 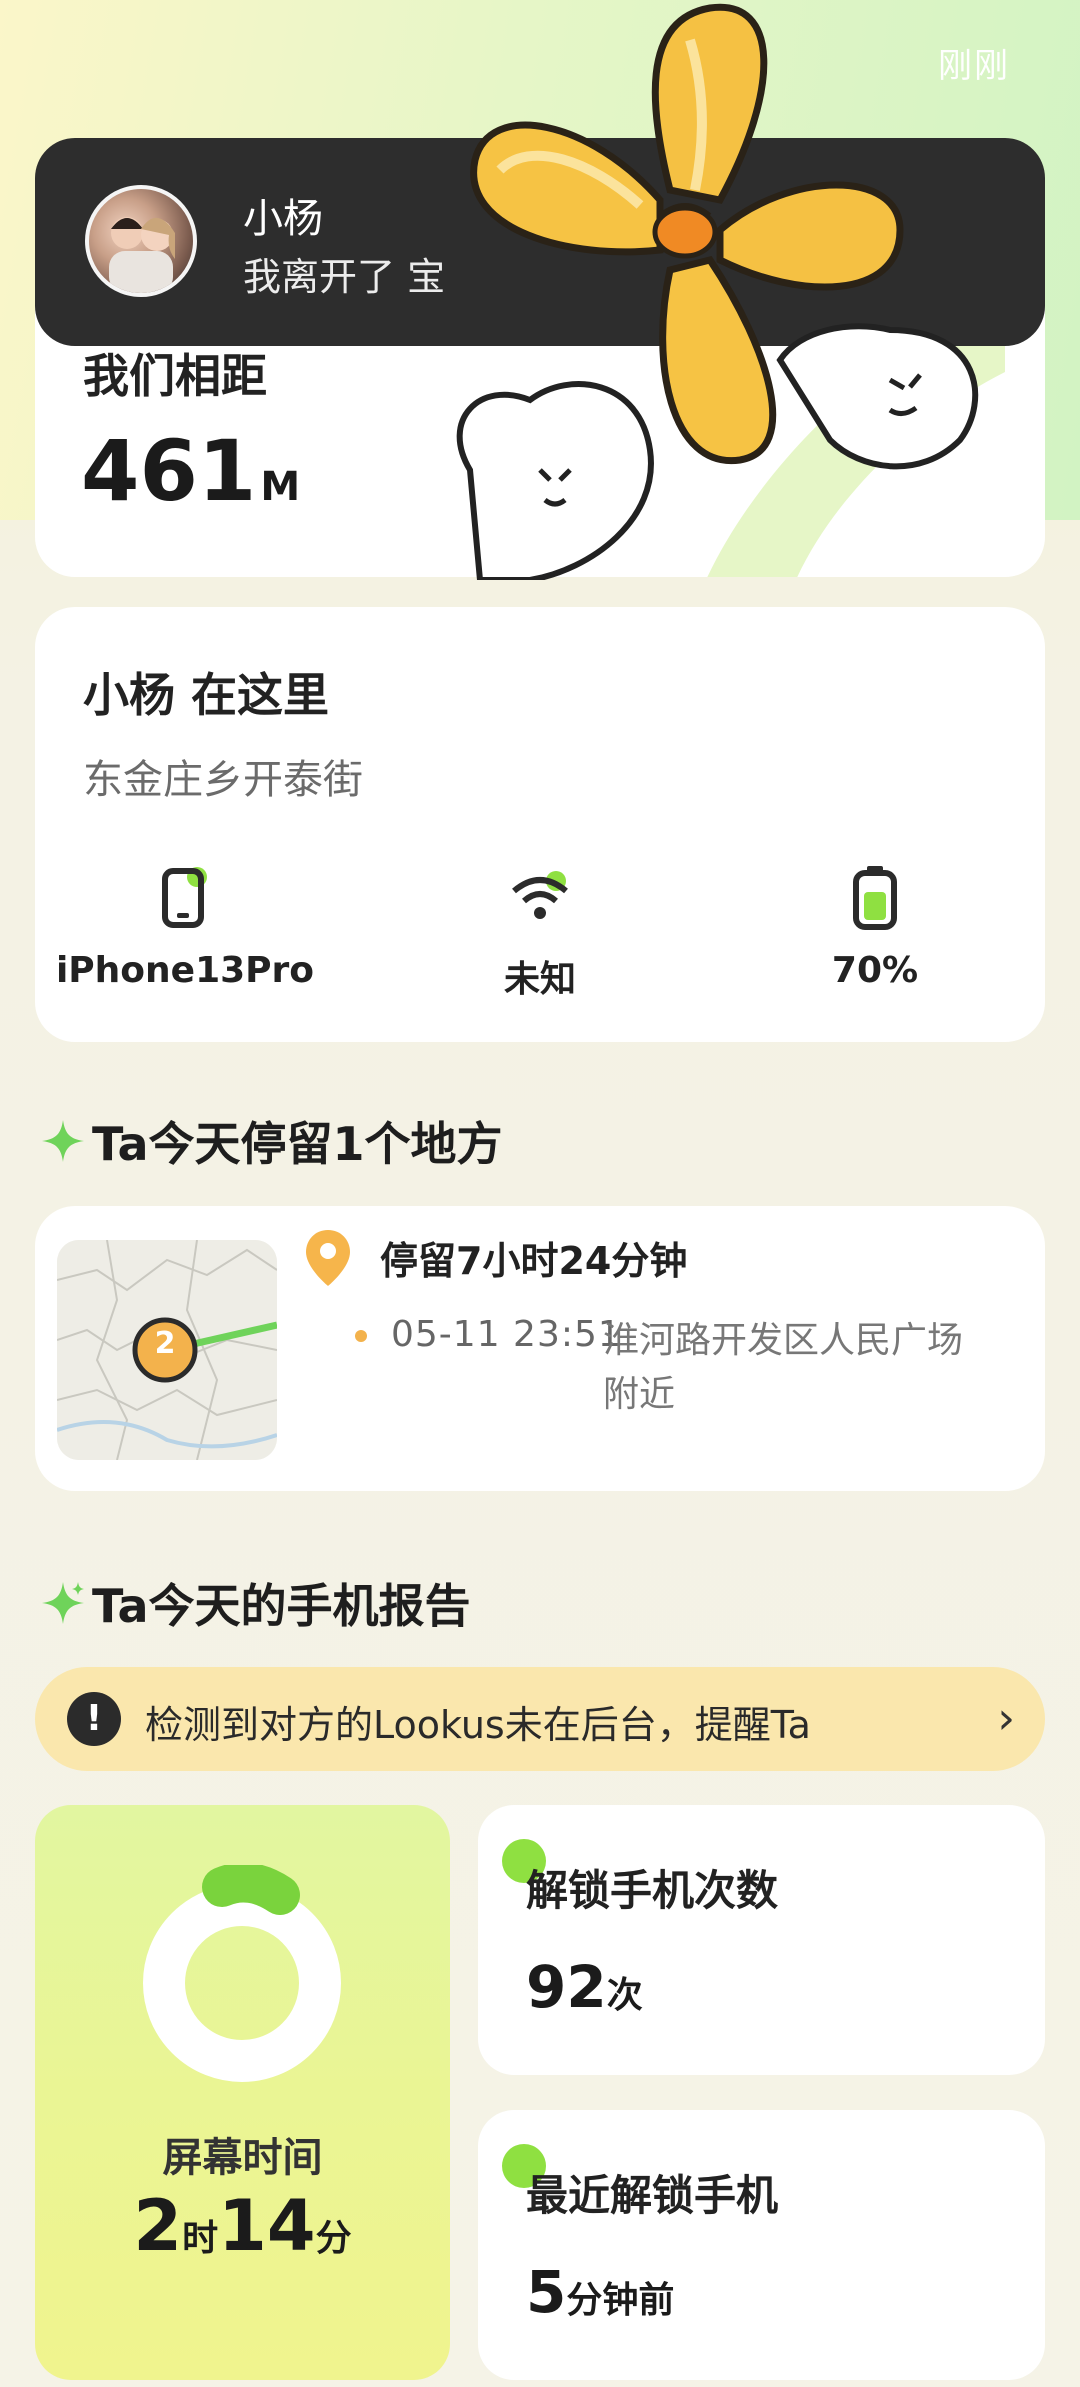 I want to click on distance-label: 我们相距, so click(x=175, y=376).